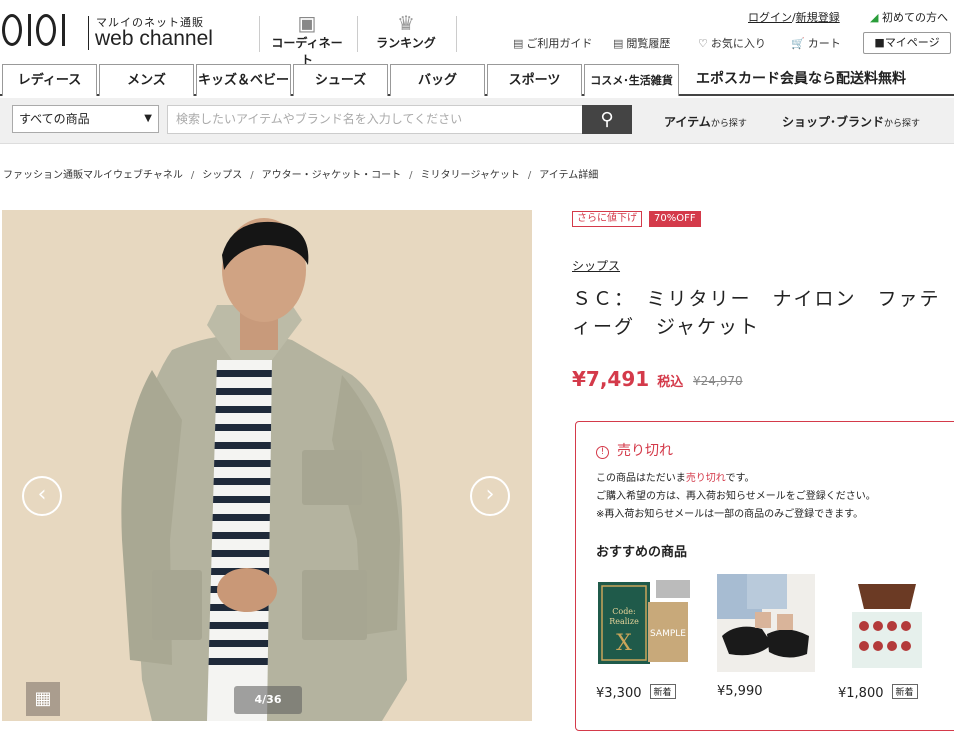  Describe the element at coordinates (636, 692) in the screenshot. I see `recommend-item-price: ¥3,300 新着` at that location.